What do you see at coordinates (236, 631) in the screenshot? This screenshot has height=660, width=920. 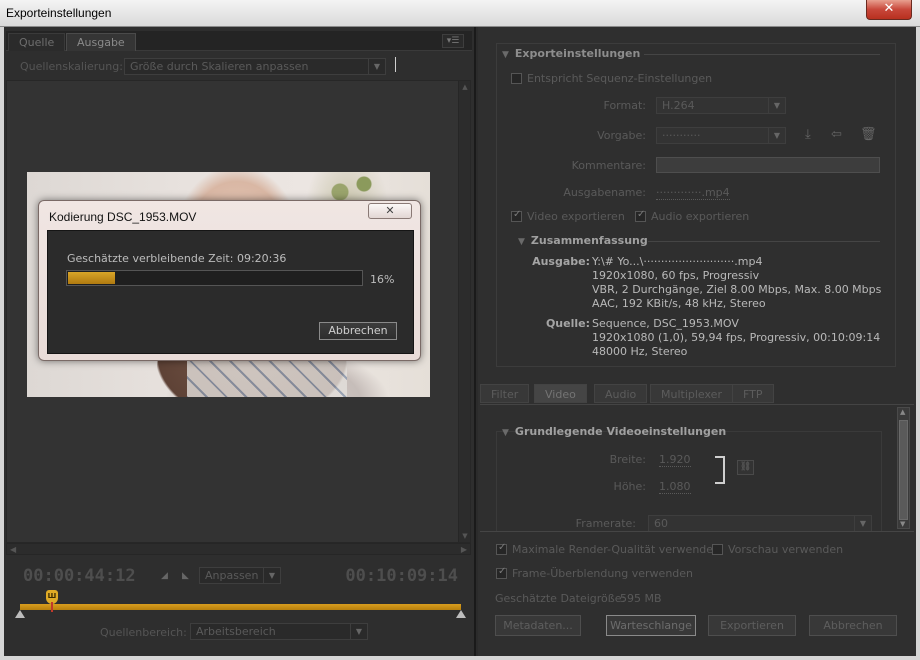 I see `source-range-value: Arbeitsbereich` at bounding box center [236, 631].